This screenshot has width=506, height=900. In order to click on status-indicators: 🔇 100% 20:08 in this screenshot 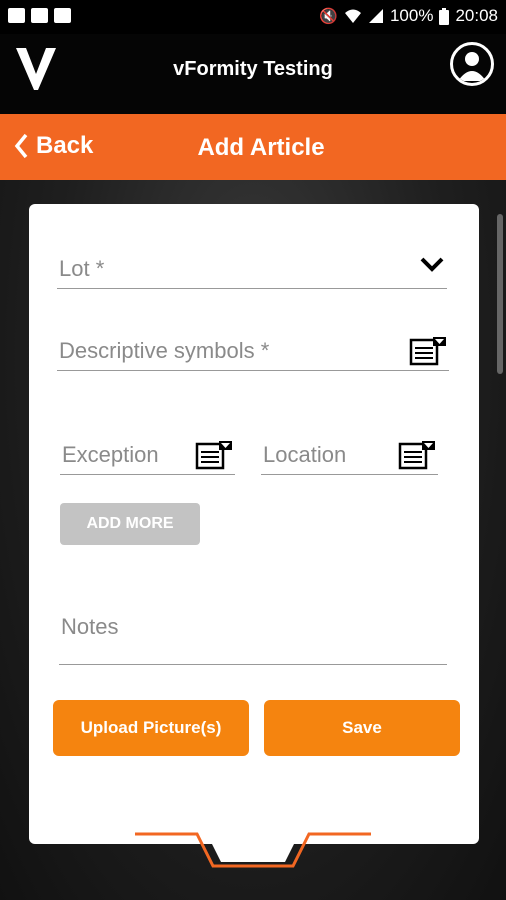, I will do `click(408, 16)`.